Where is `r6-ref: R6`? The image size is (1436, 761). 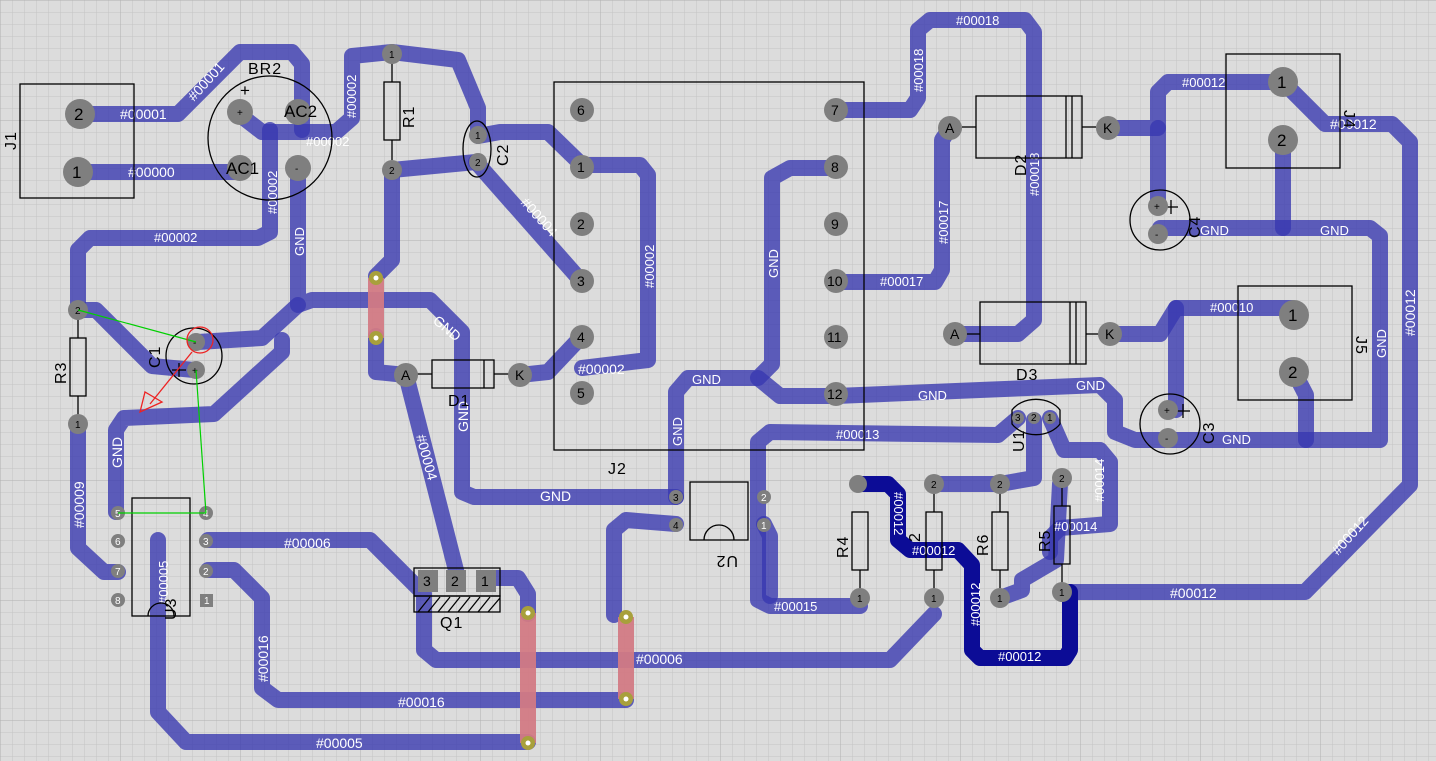
r6-ref: R6 is located at coordinates (983, 545).